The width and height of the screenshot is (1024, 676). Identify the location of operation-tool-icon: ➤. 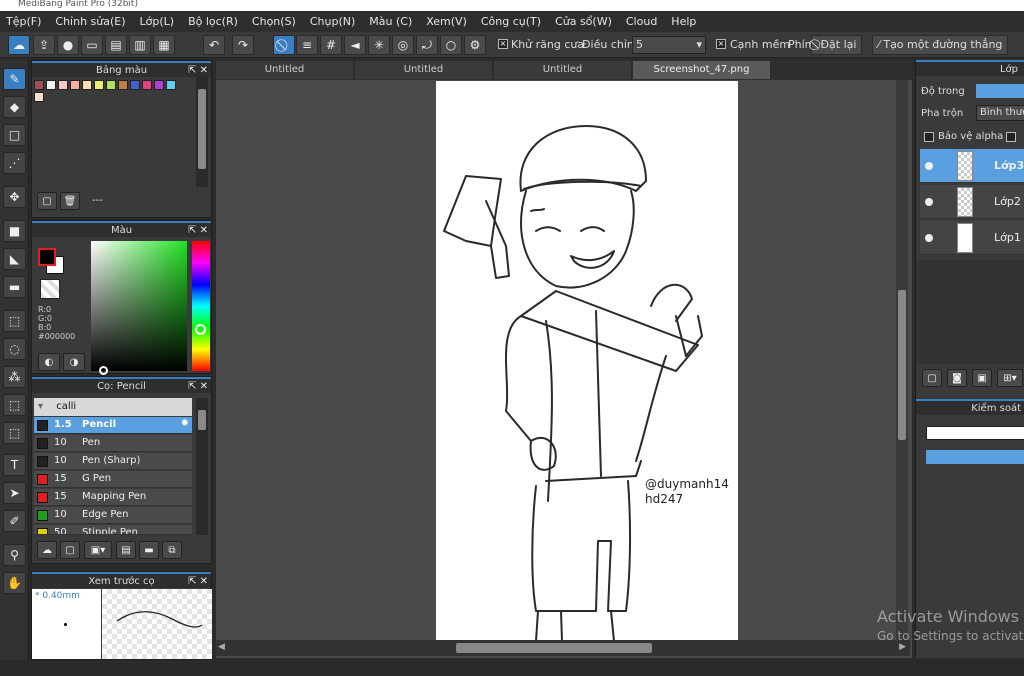
(14, 493).